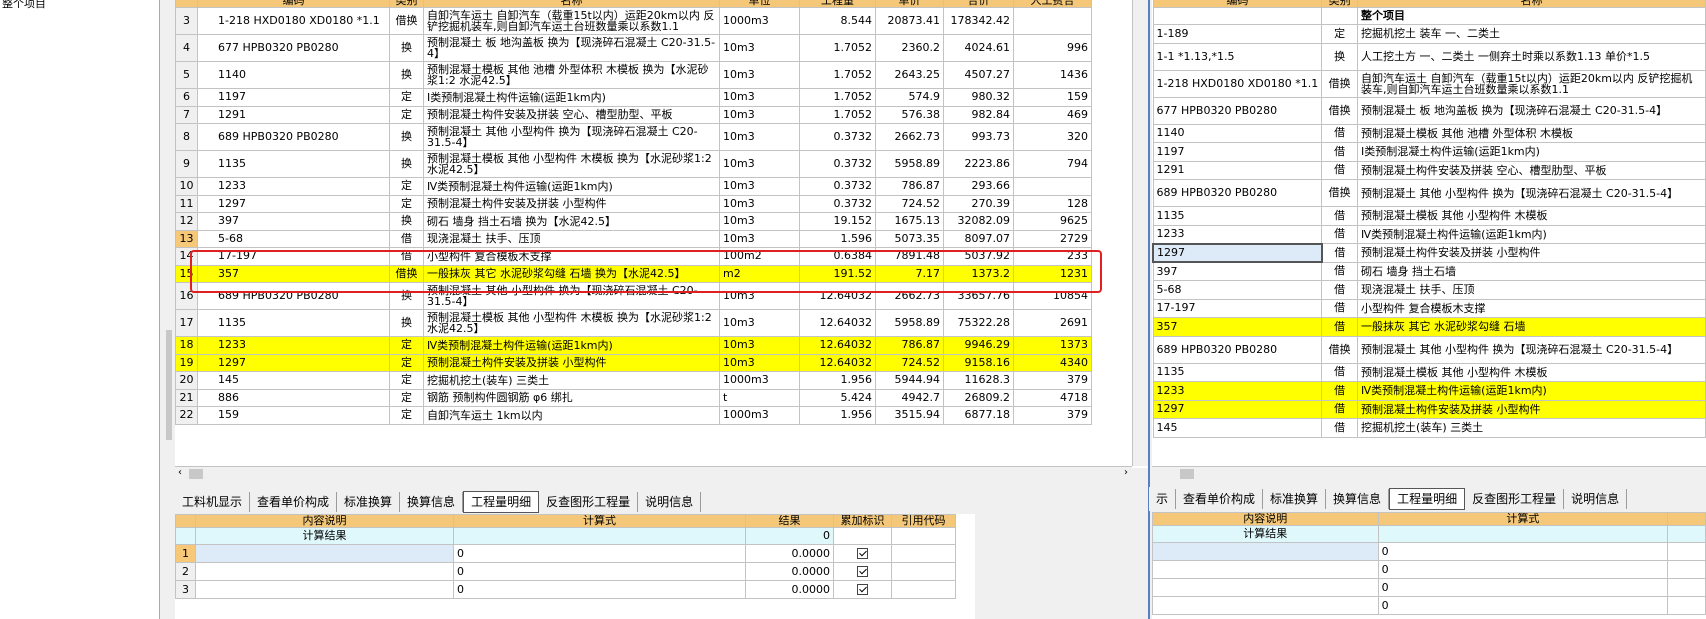 This screenshot has width=1706, height=619. I want to click on table-row: 145 借挖掘机挖土(装车) 三类土, so click(1429, 428).